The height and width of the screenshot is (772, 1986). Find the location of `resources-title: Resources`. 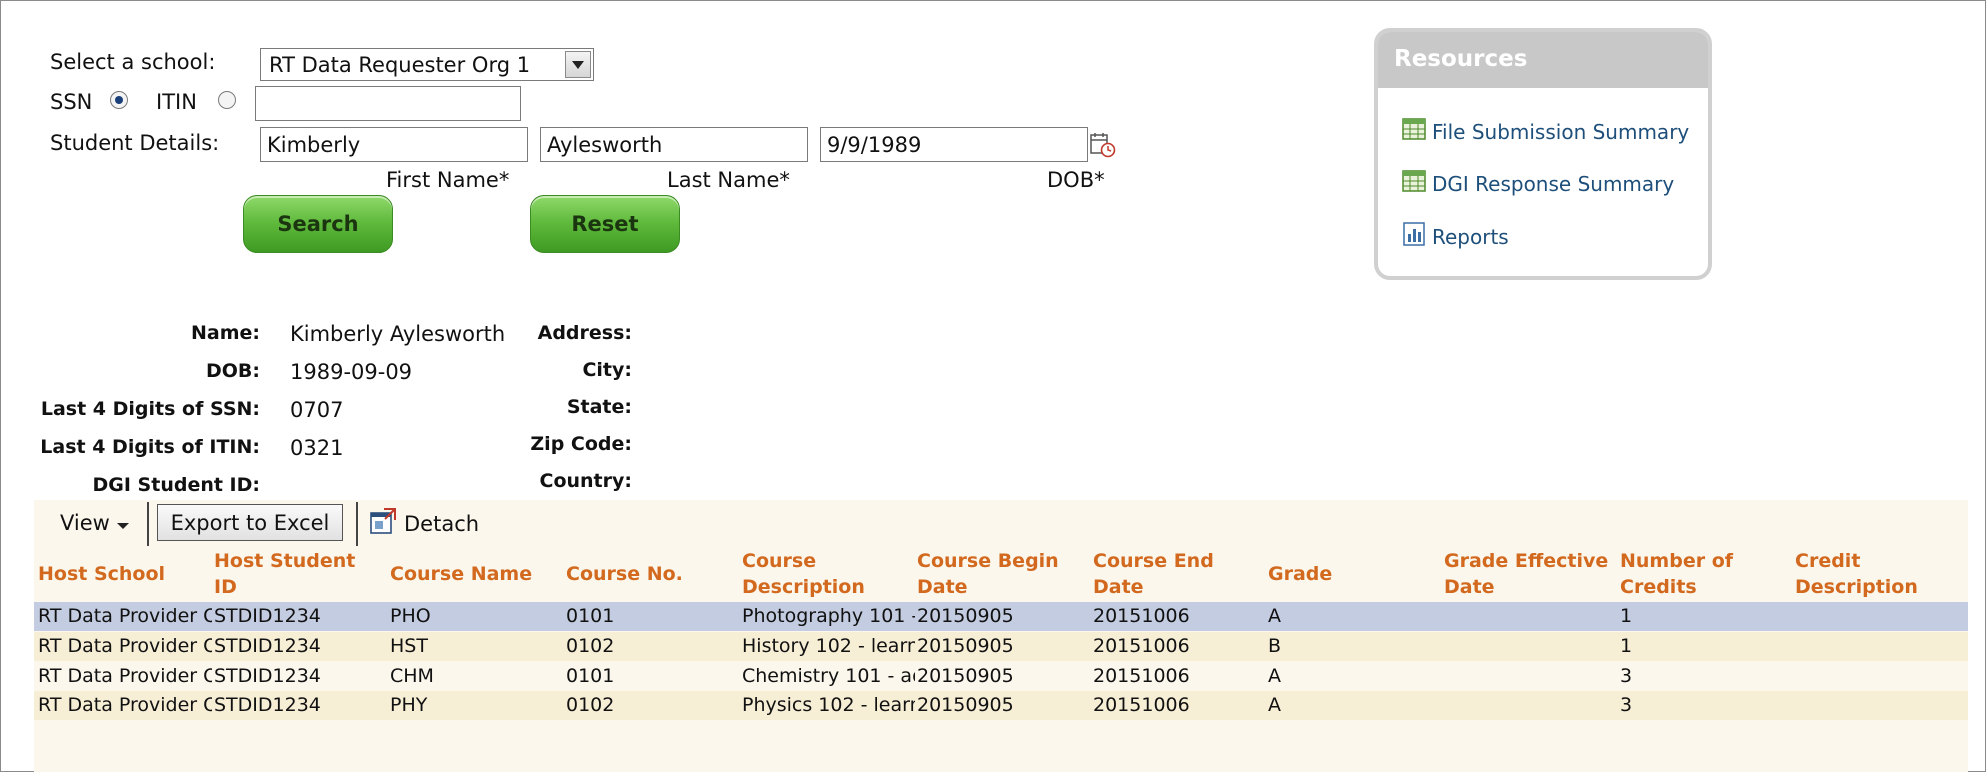

resources-title: Resources is located at coordinates (1543, 60).